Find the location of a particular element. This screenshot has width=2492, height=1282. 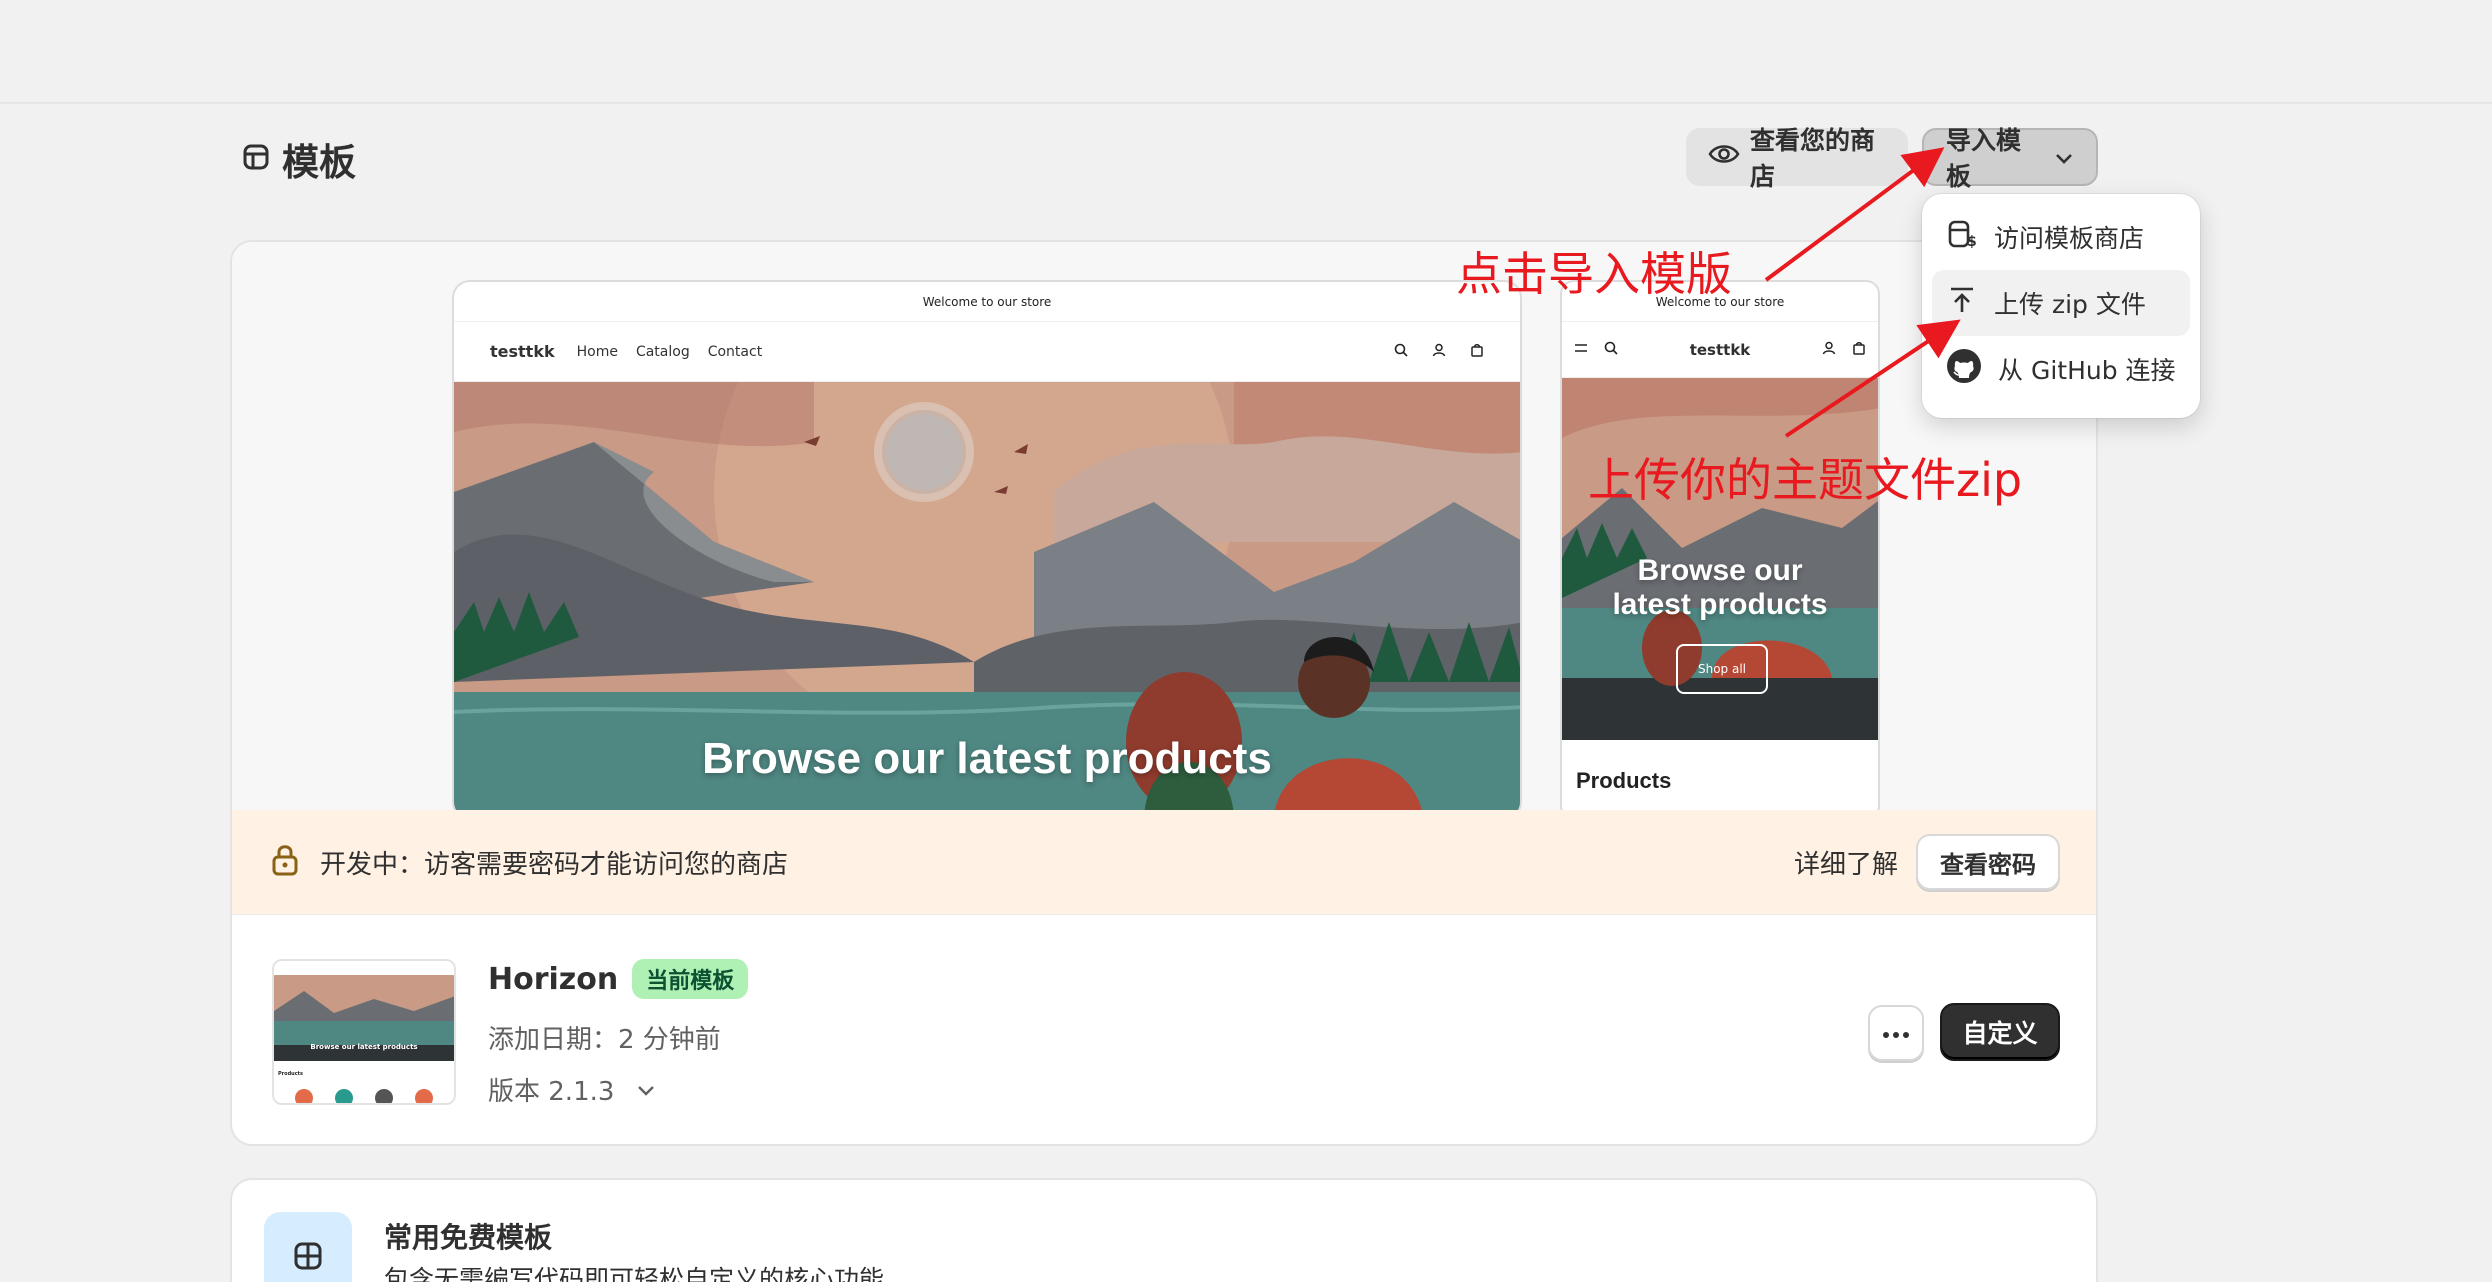

mobile-cart-icon is located at coordinates (1859, 350).